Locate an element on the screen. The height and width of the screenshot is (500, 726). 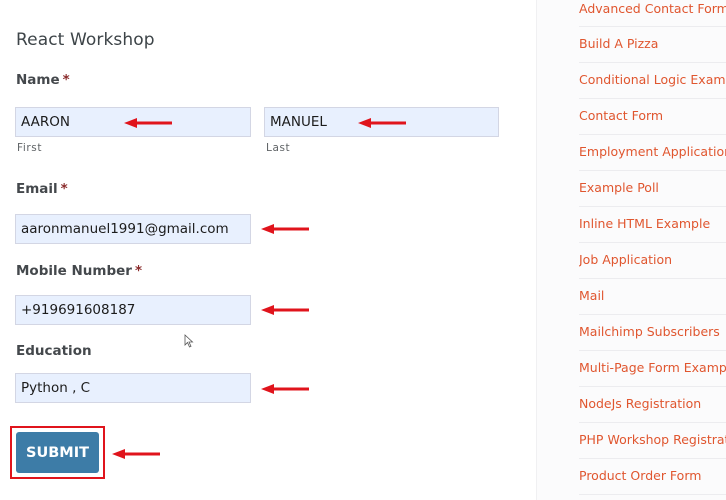
sidebar-item-build-a-pizza: Build A Pizza is located at coordinates (652, 45).